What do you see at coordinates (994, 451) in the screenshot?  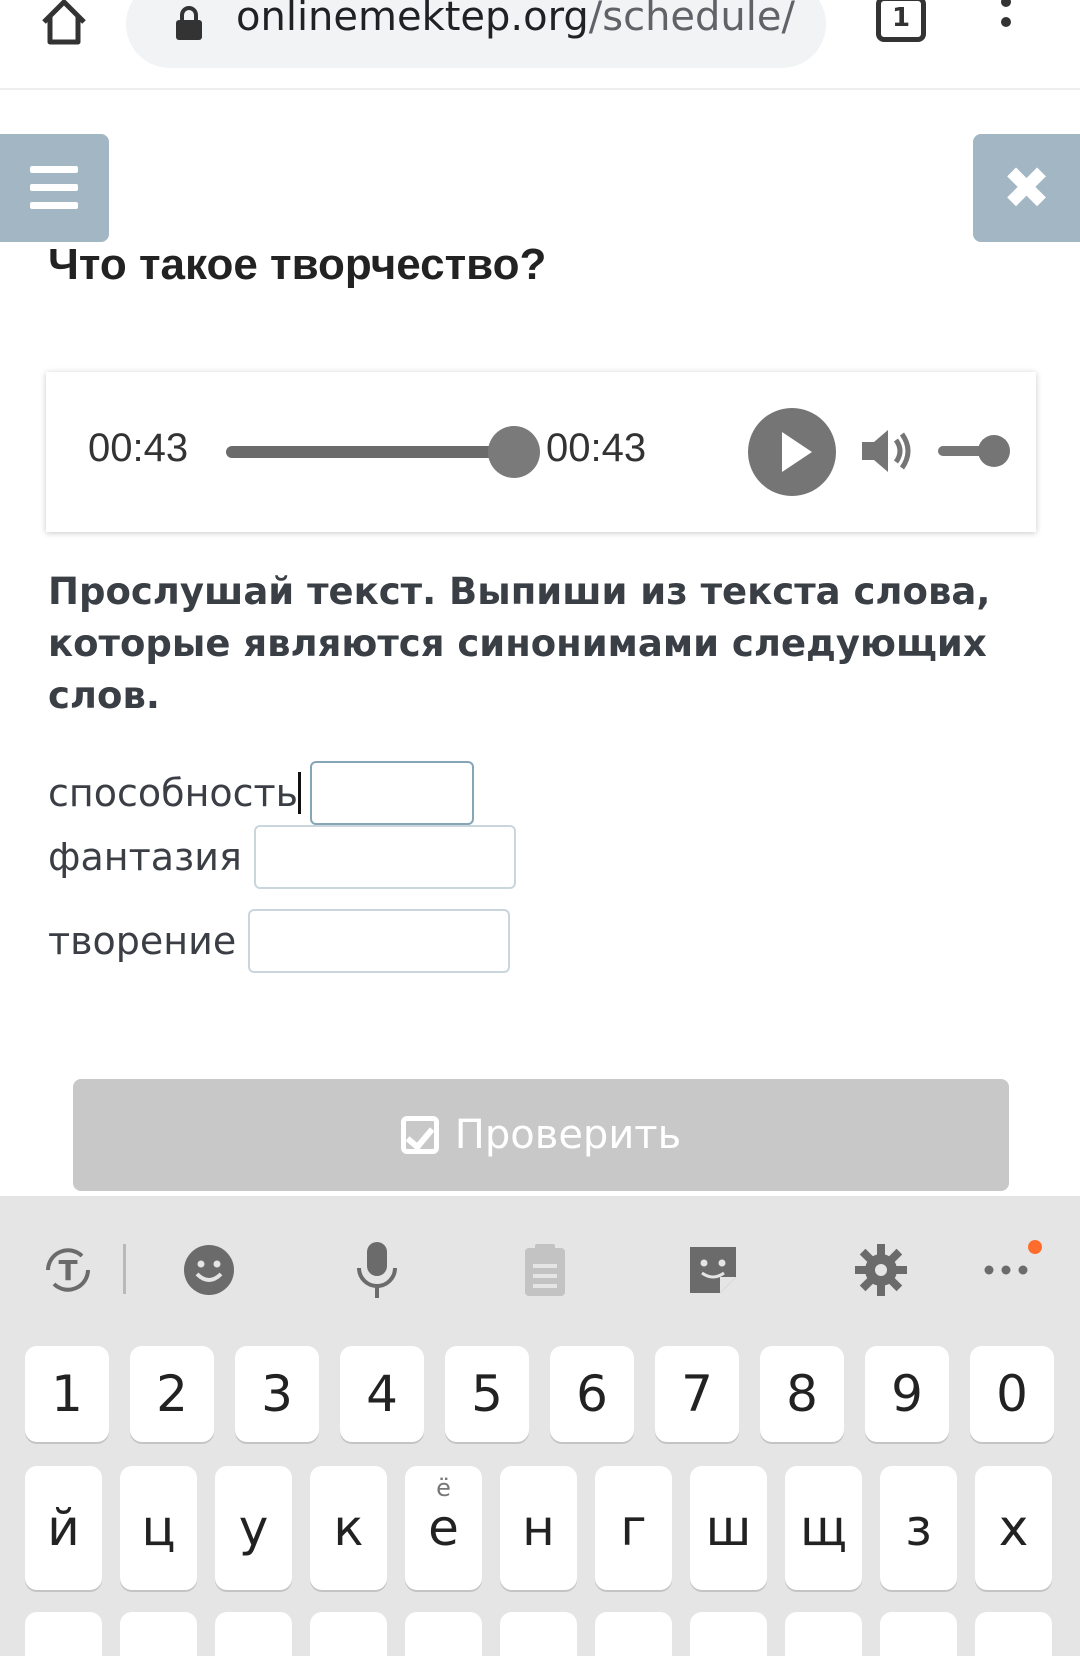 I see `volume-handle` at bounding box center [994, 451].